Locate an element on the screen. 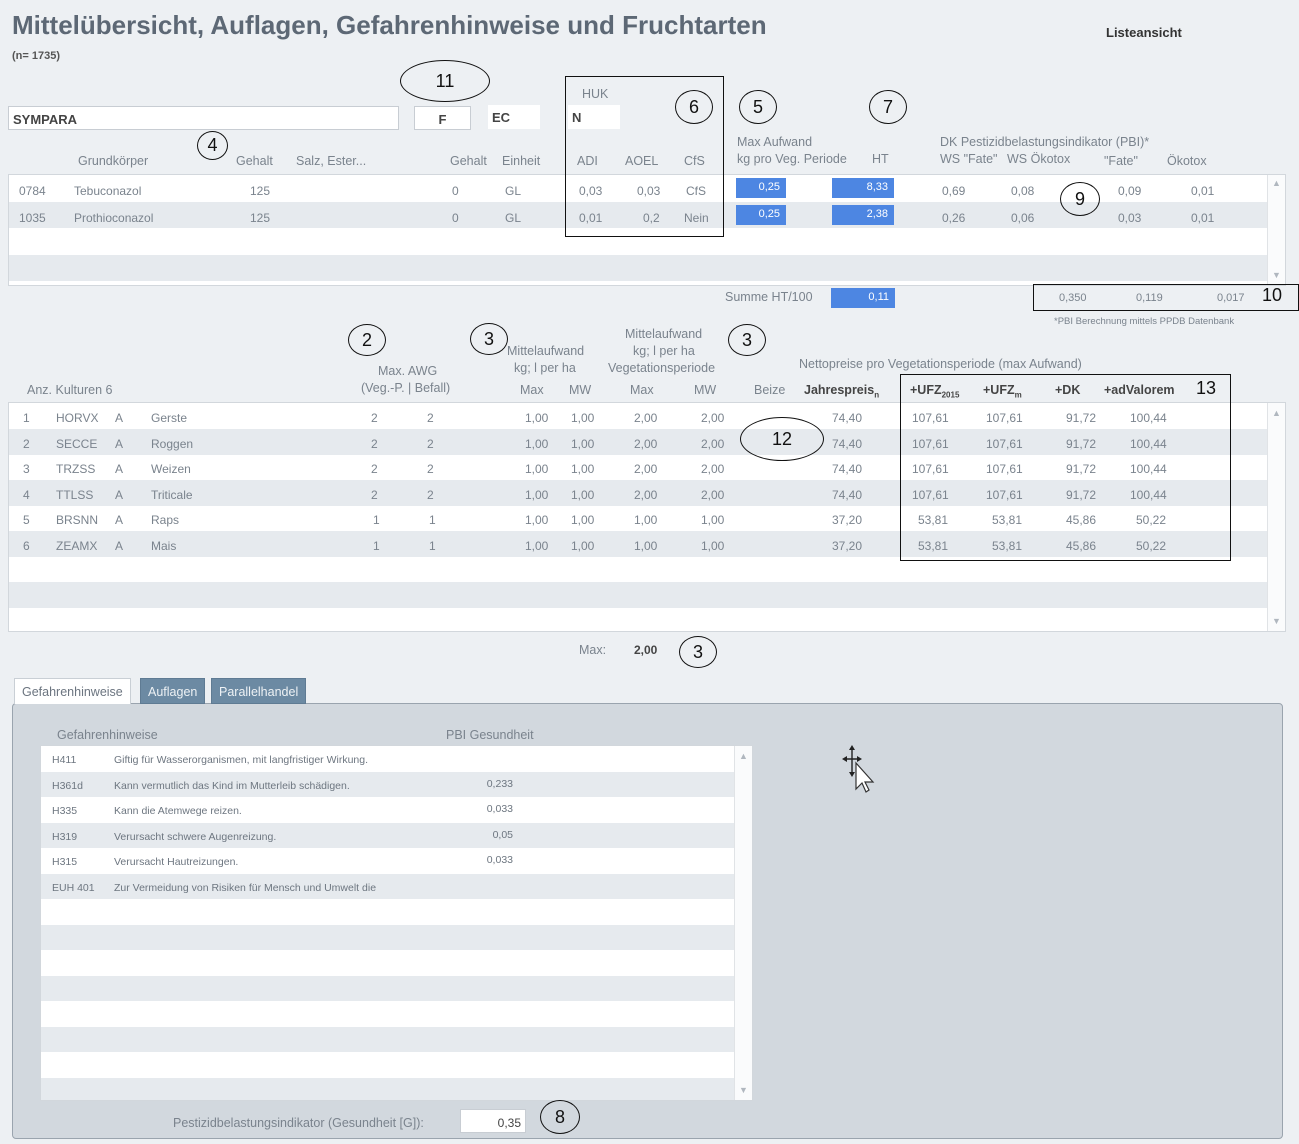 Image resolution: width=1299 pixels, height=1144 pixels. max-value: 2,00 is located at coordinates (646, 650).